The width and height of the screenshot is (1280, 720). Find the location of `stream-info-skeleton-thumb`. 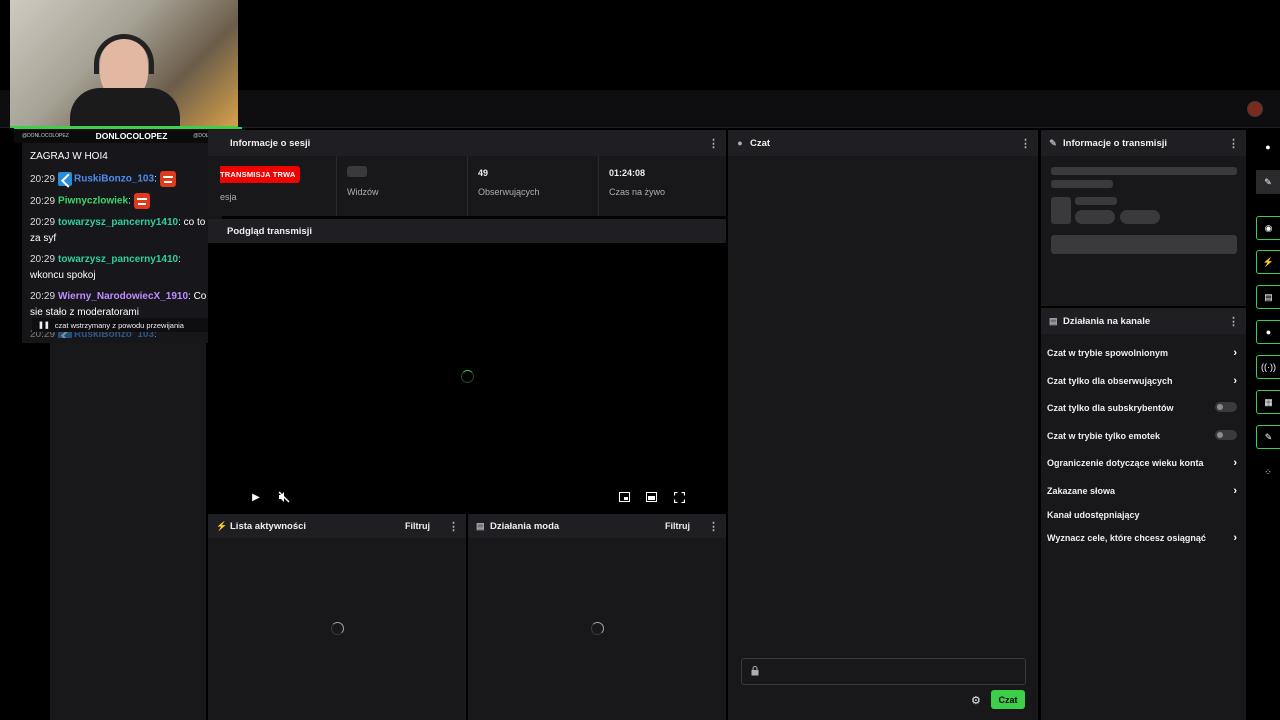

stream-info-skeleton-thumb is located at coordinates (1061, 210).